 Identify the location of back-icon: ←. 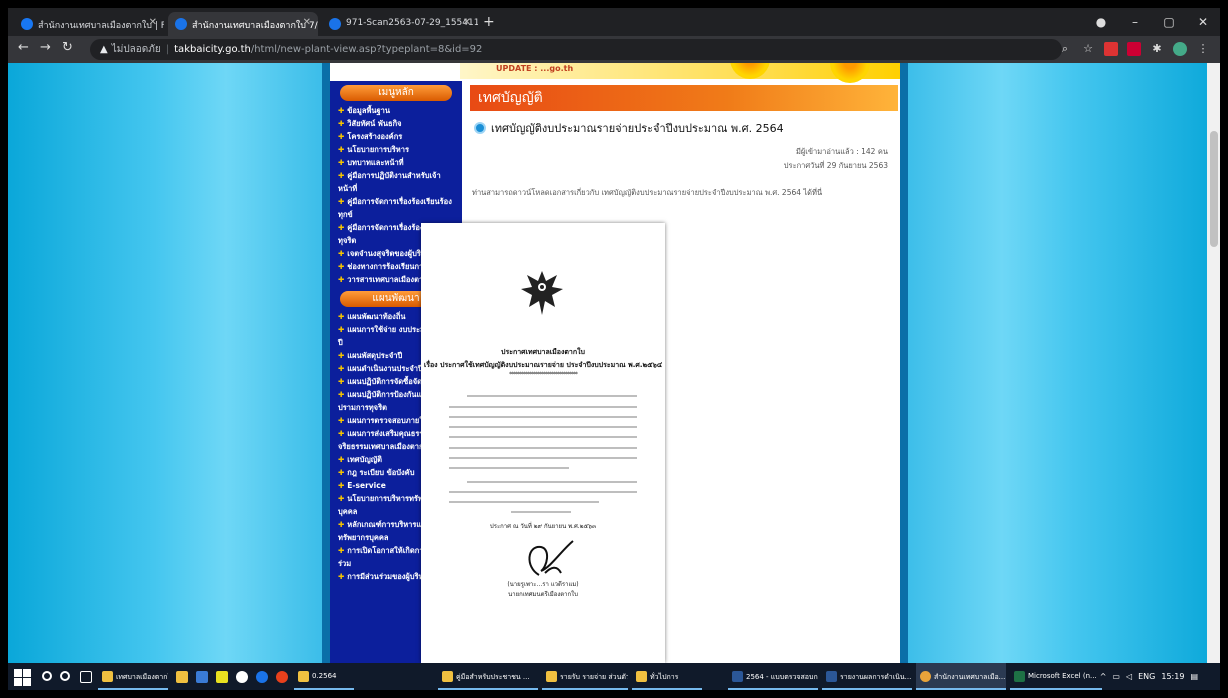
(23, 47).